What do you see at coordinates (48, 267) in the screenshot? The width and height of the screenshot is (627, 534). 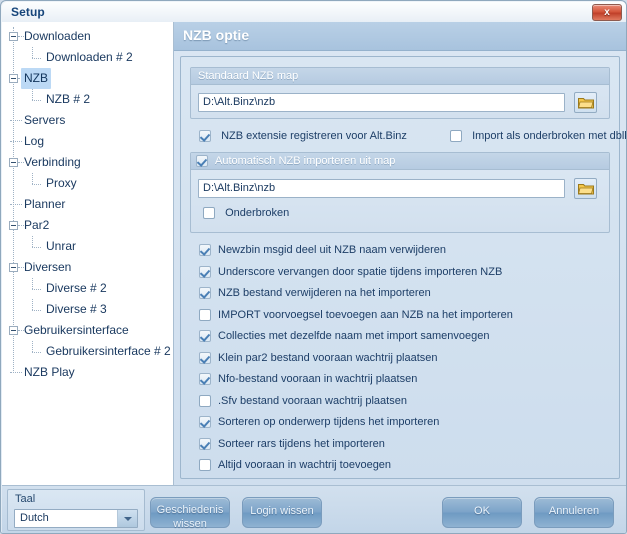 I see `sidebar-item-label: Diversen` at bounding box center [48, 267].